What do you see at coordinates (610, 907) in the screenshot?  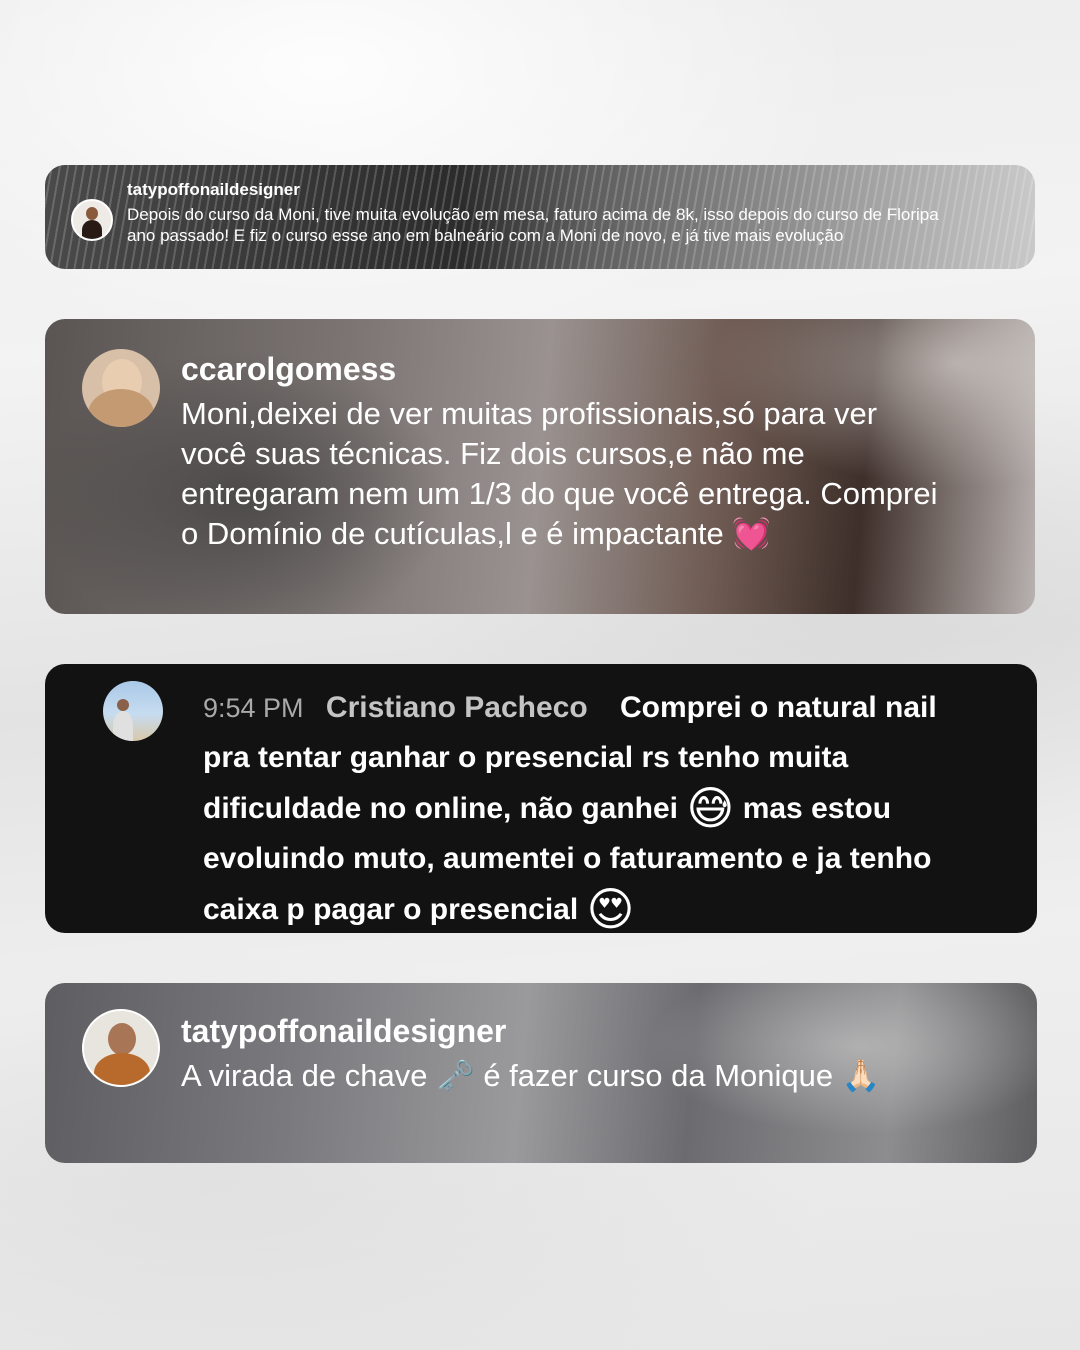 I see `heart-eyes-emoji: 😍` at bounding box center [610, 907].